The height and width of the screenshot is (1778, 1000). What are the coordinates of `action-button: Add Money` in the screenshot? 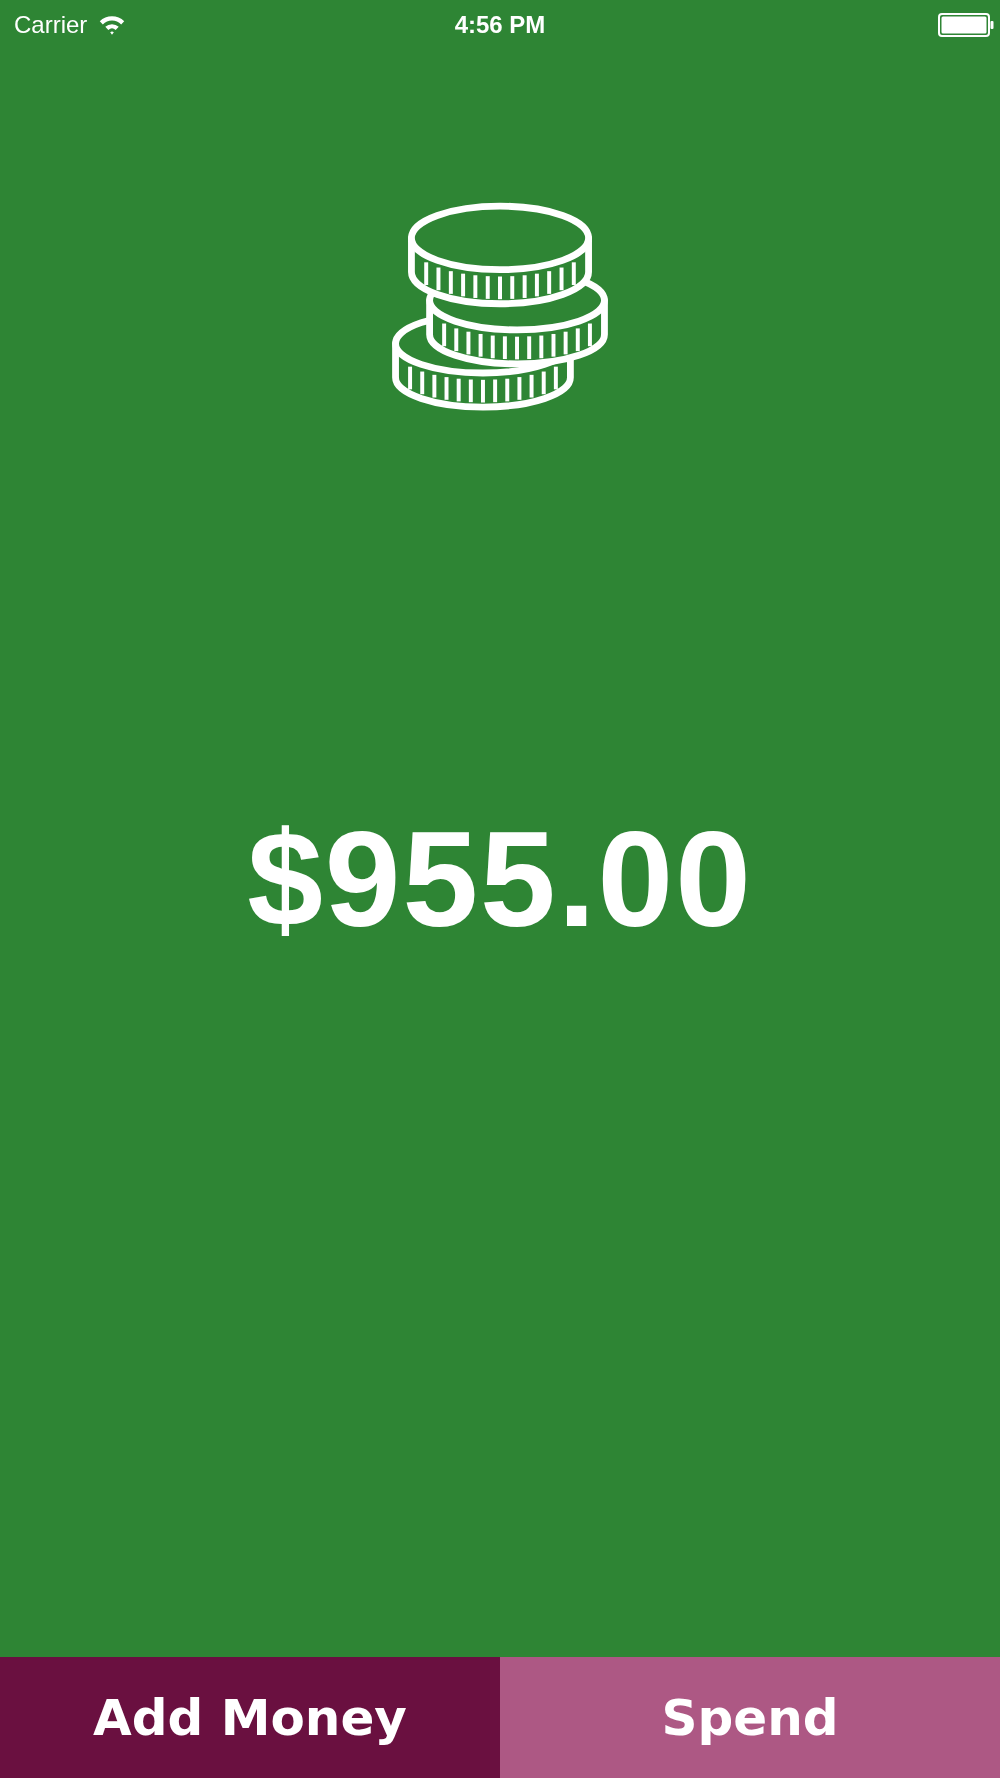 It's located at (250, 1717).